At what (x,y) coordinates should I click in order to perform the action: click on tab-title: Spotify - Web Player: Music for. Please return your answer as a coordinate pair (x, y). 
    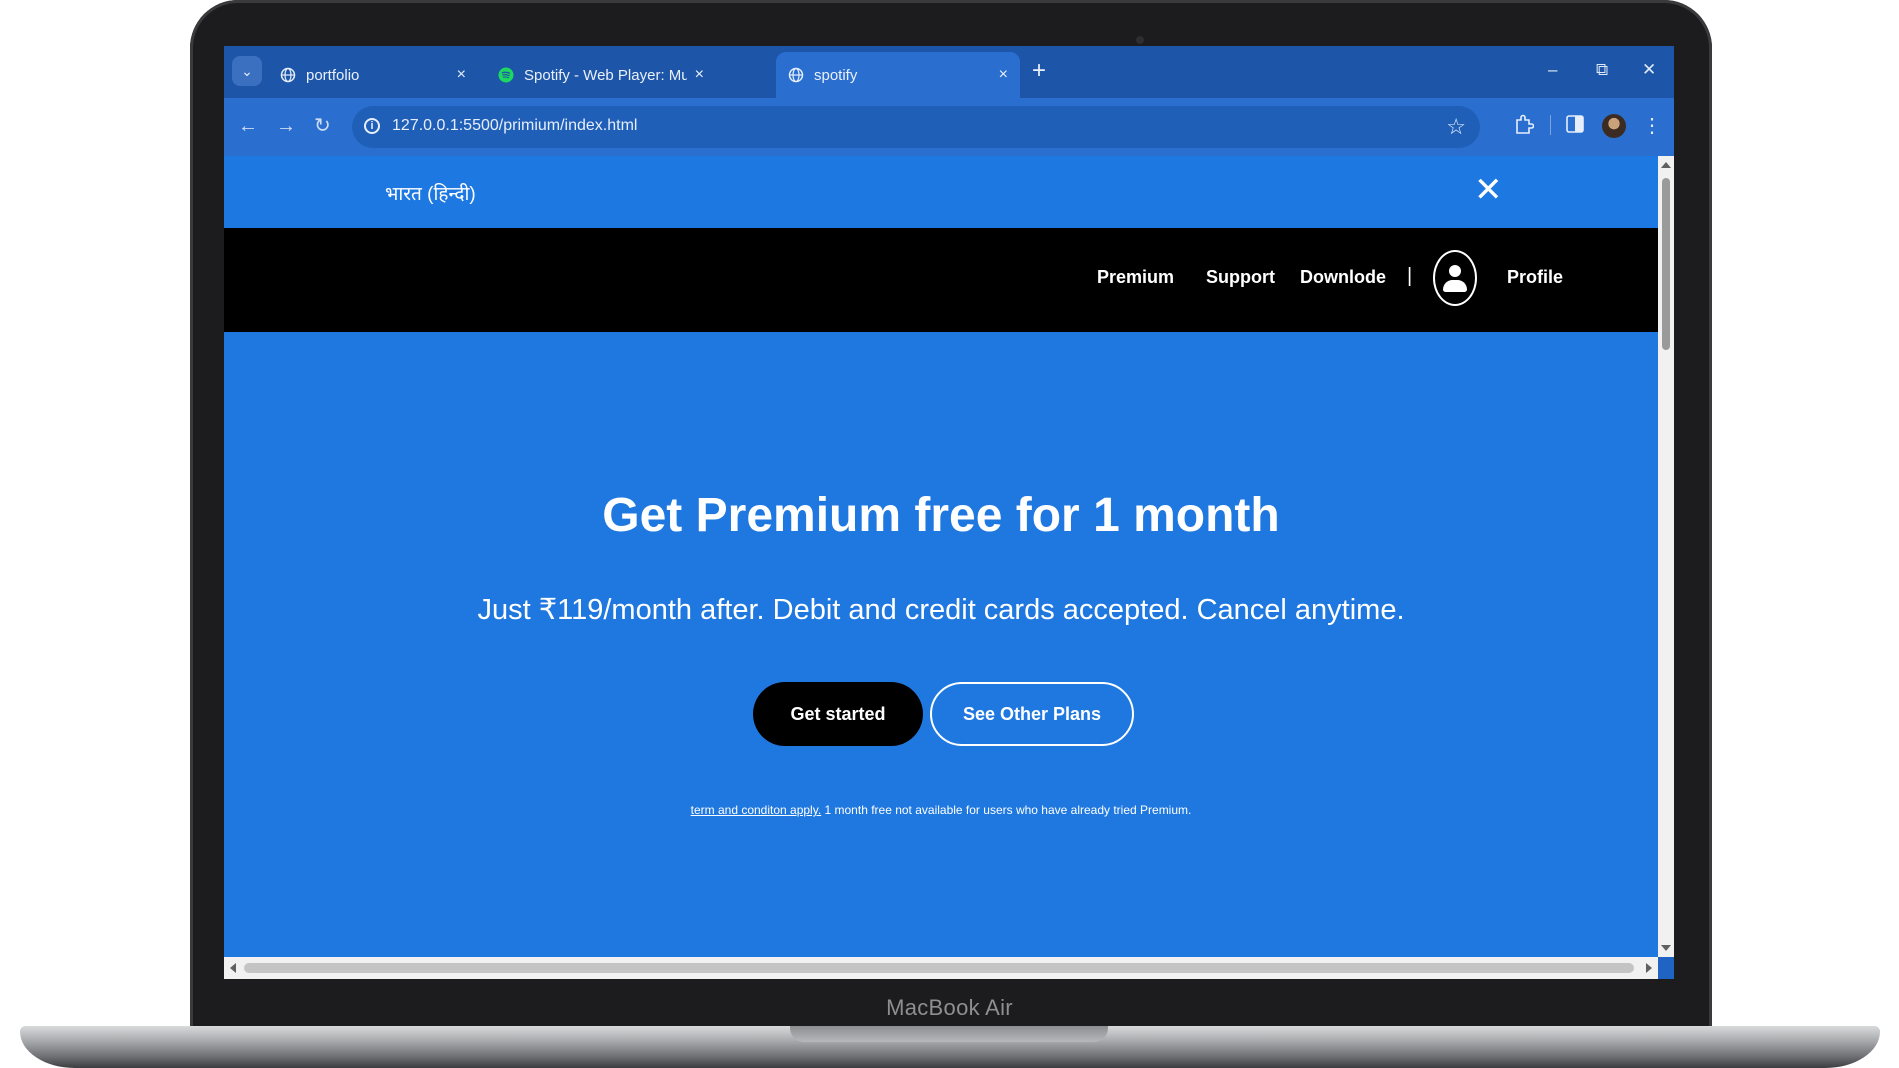
    Looking at the image, I should click on (605, 75).